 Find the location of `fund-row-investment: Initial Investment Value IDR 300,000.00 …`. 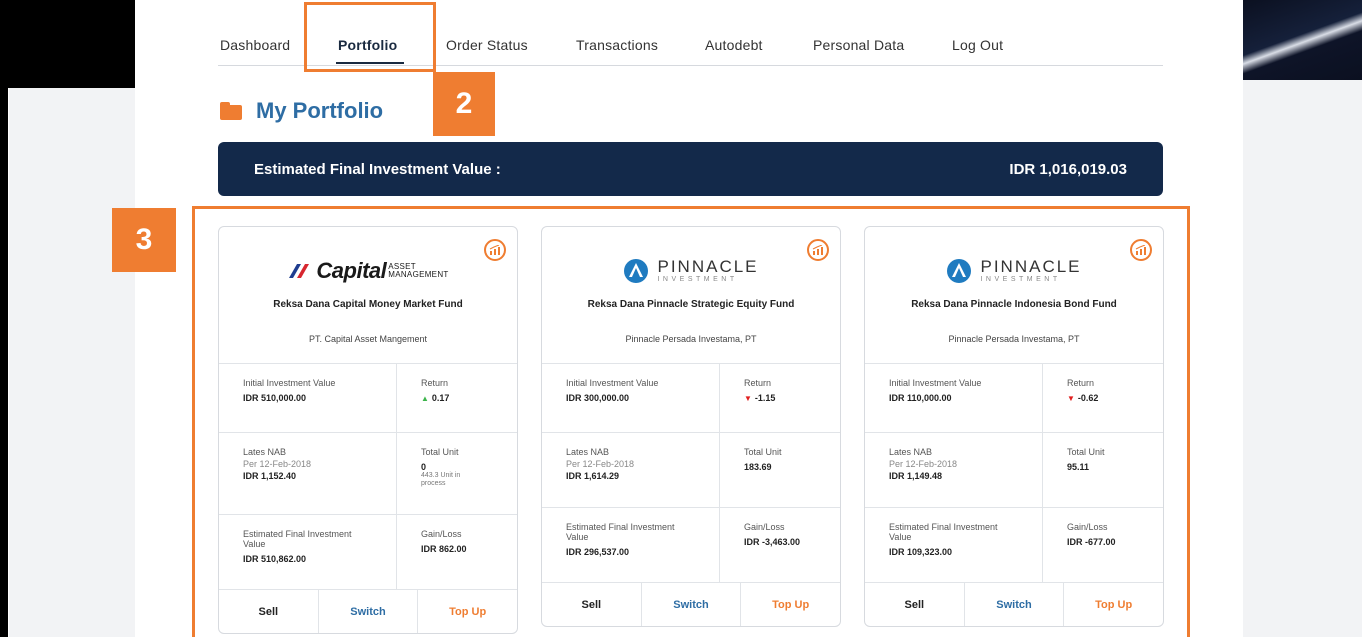

fund-row-investment: Initial Investment Value IDR 300,000.00 … is located at coordinates (691, 398).